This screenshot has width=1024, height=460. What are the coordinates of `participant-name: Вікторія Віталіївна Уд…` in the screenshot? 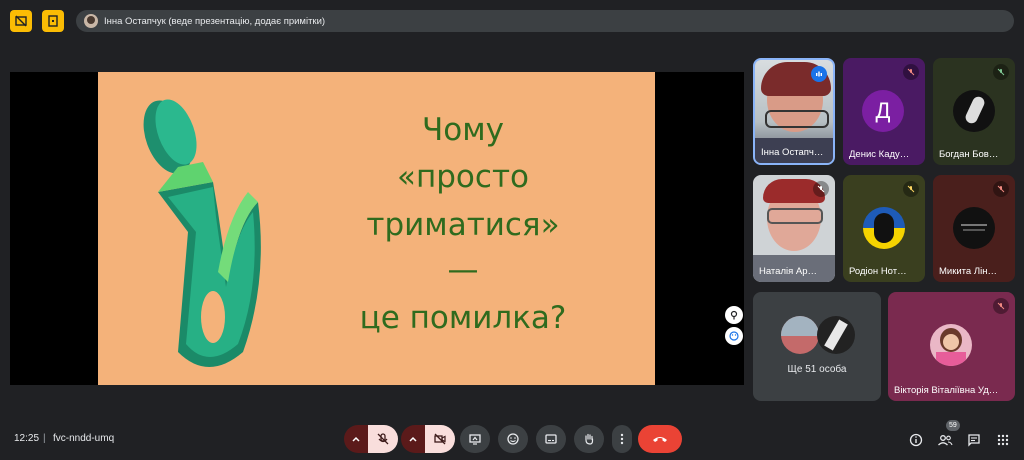 It's located at (946, 390).